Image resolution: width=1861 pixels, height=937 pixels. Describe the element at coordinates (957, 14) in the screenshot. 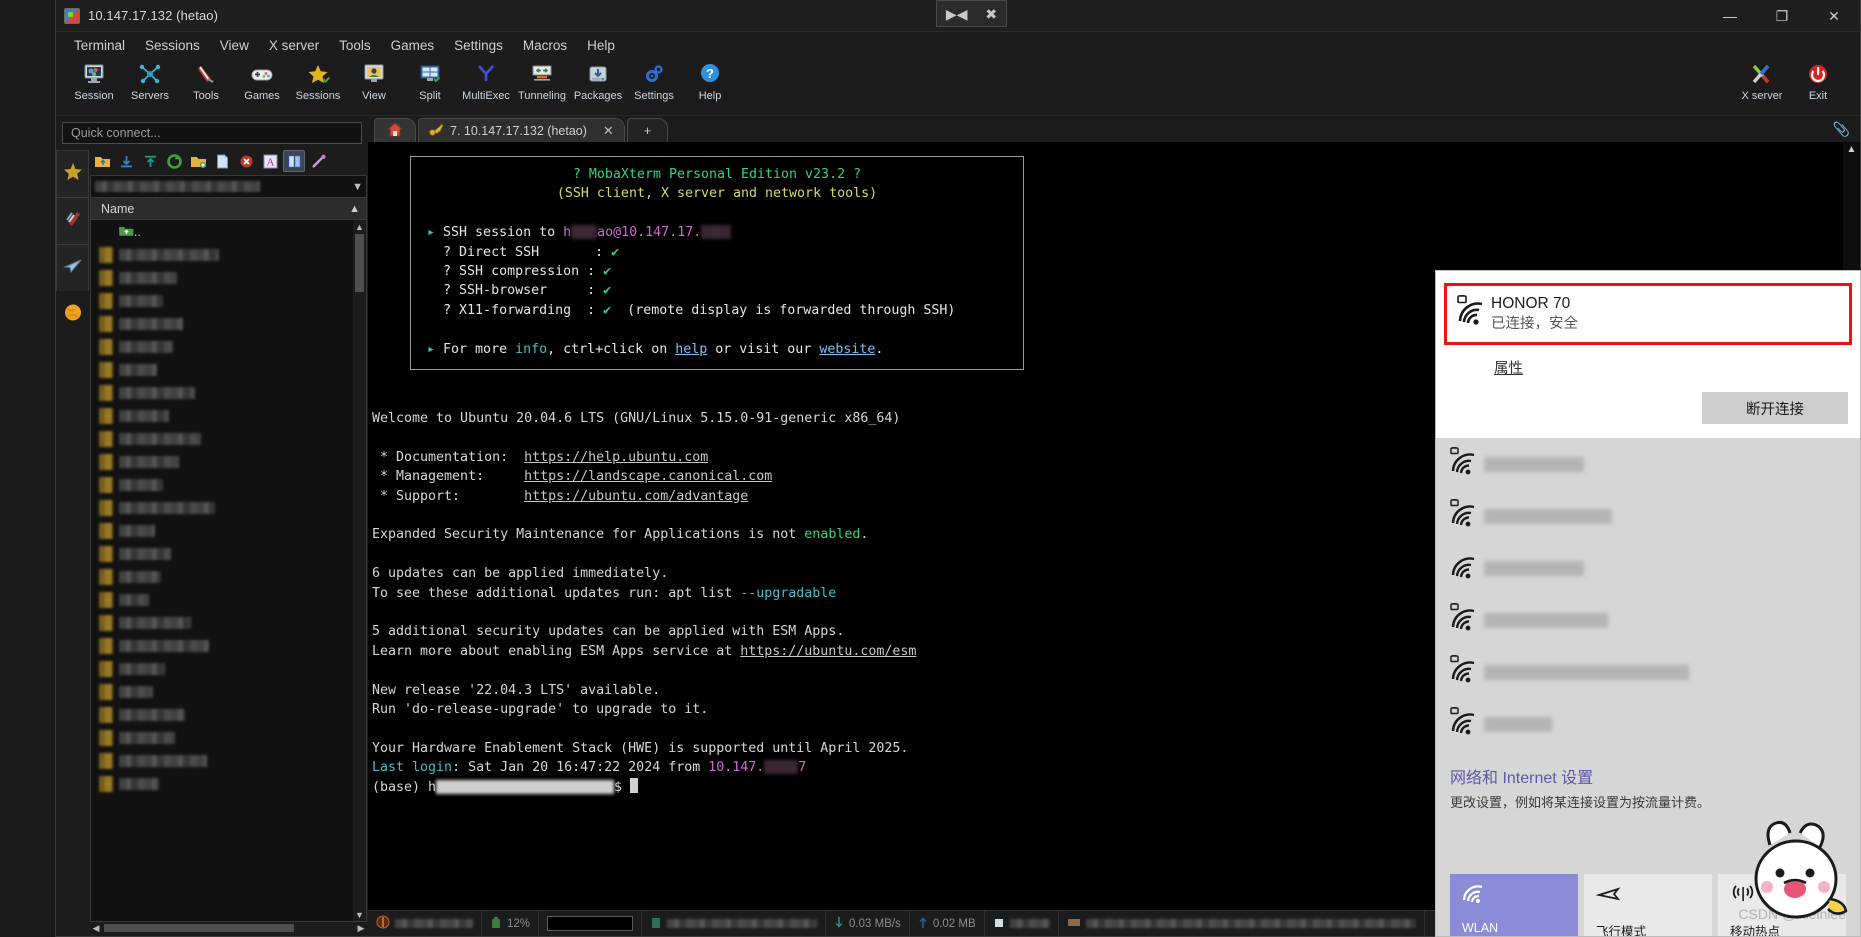

I see `restore-icon: ▶◀` at that location.